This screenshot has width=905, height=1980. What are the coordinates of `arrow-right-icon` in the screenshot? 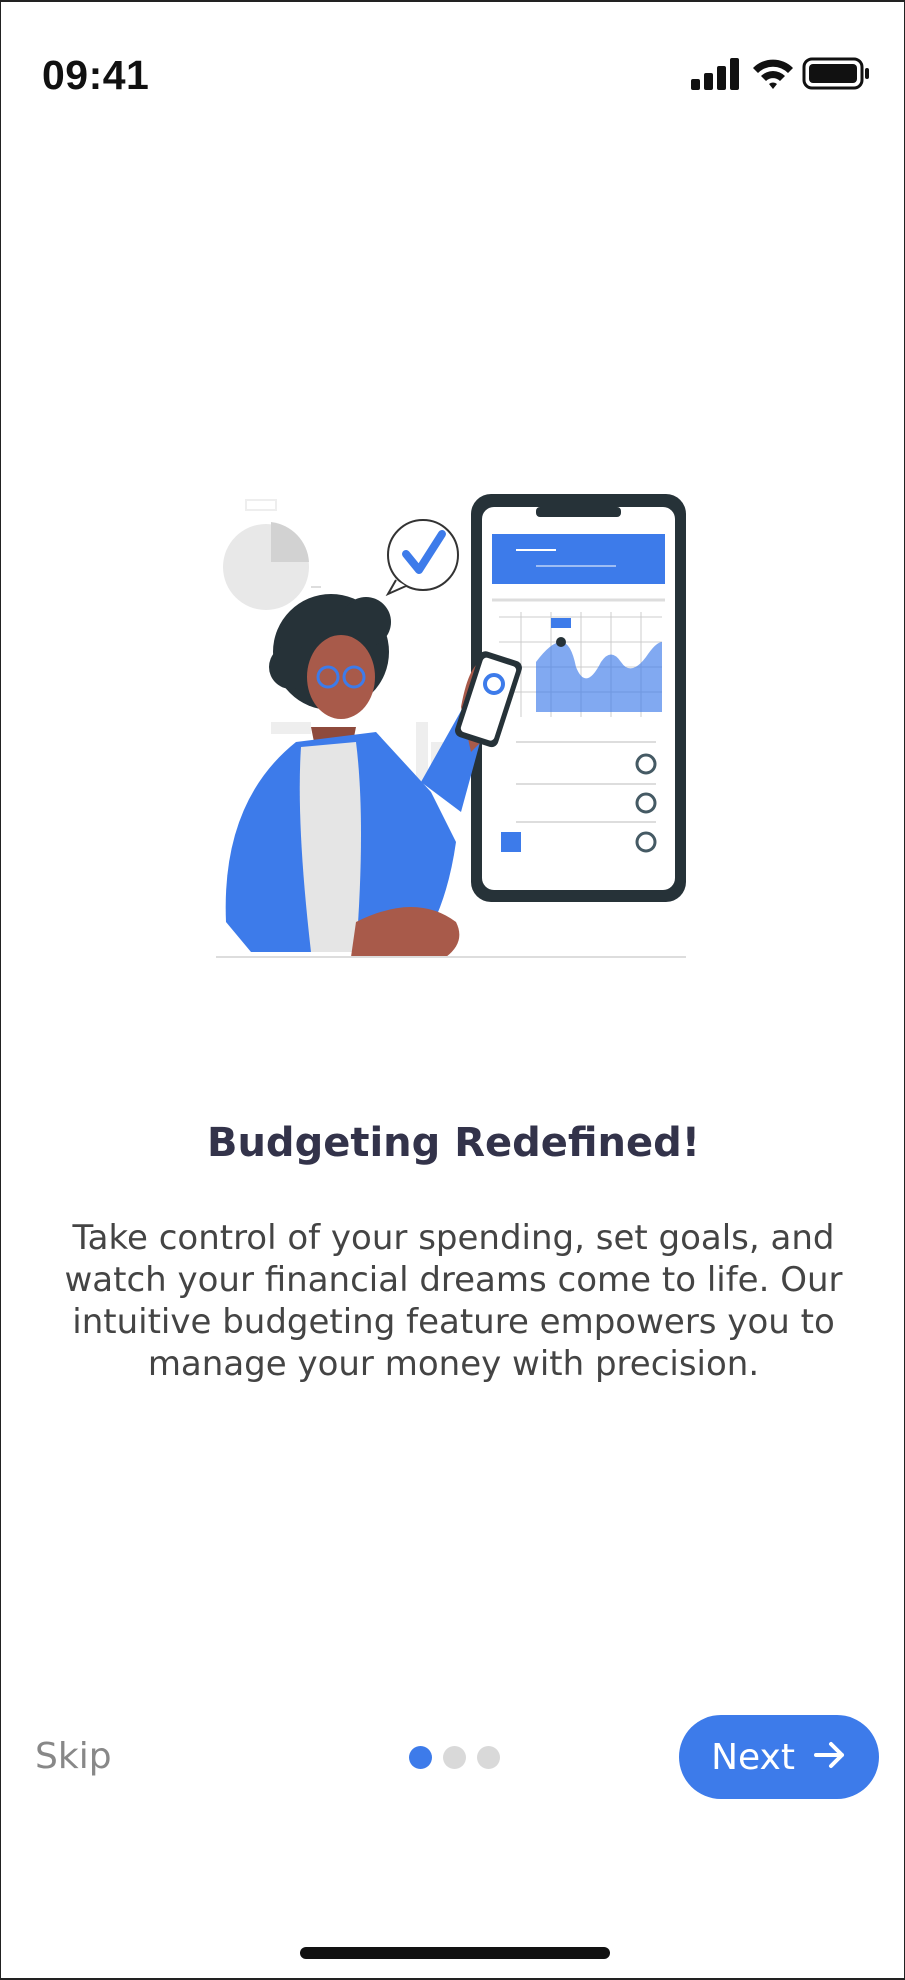 It's located at (830, 1757).